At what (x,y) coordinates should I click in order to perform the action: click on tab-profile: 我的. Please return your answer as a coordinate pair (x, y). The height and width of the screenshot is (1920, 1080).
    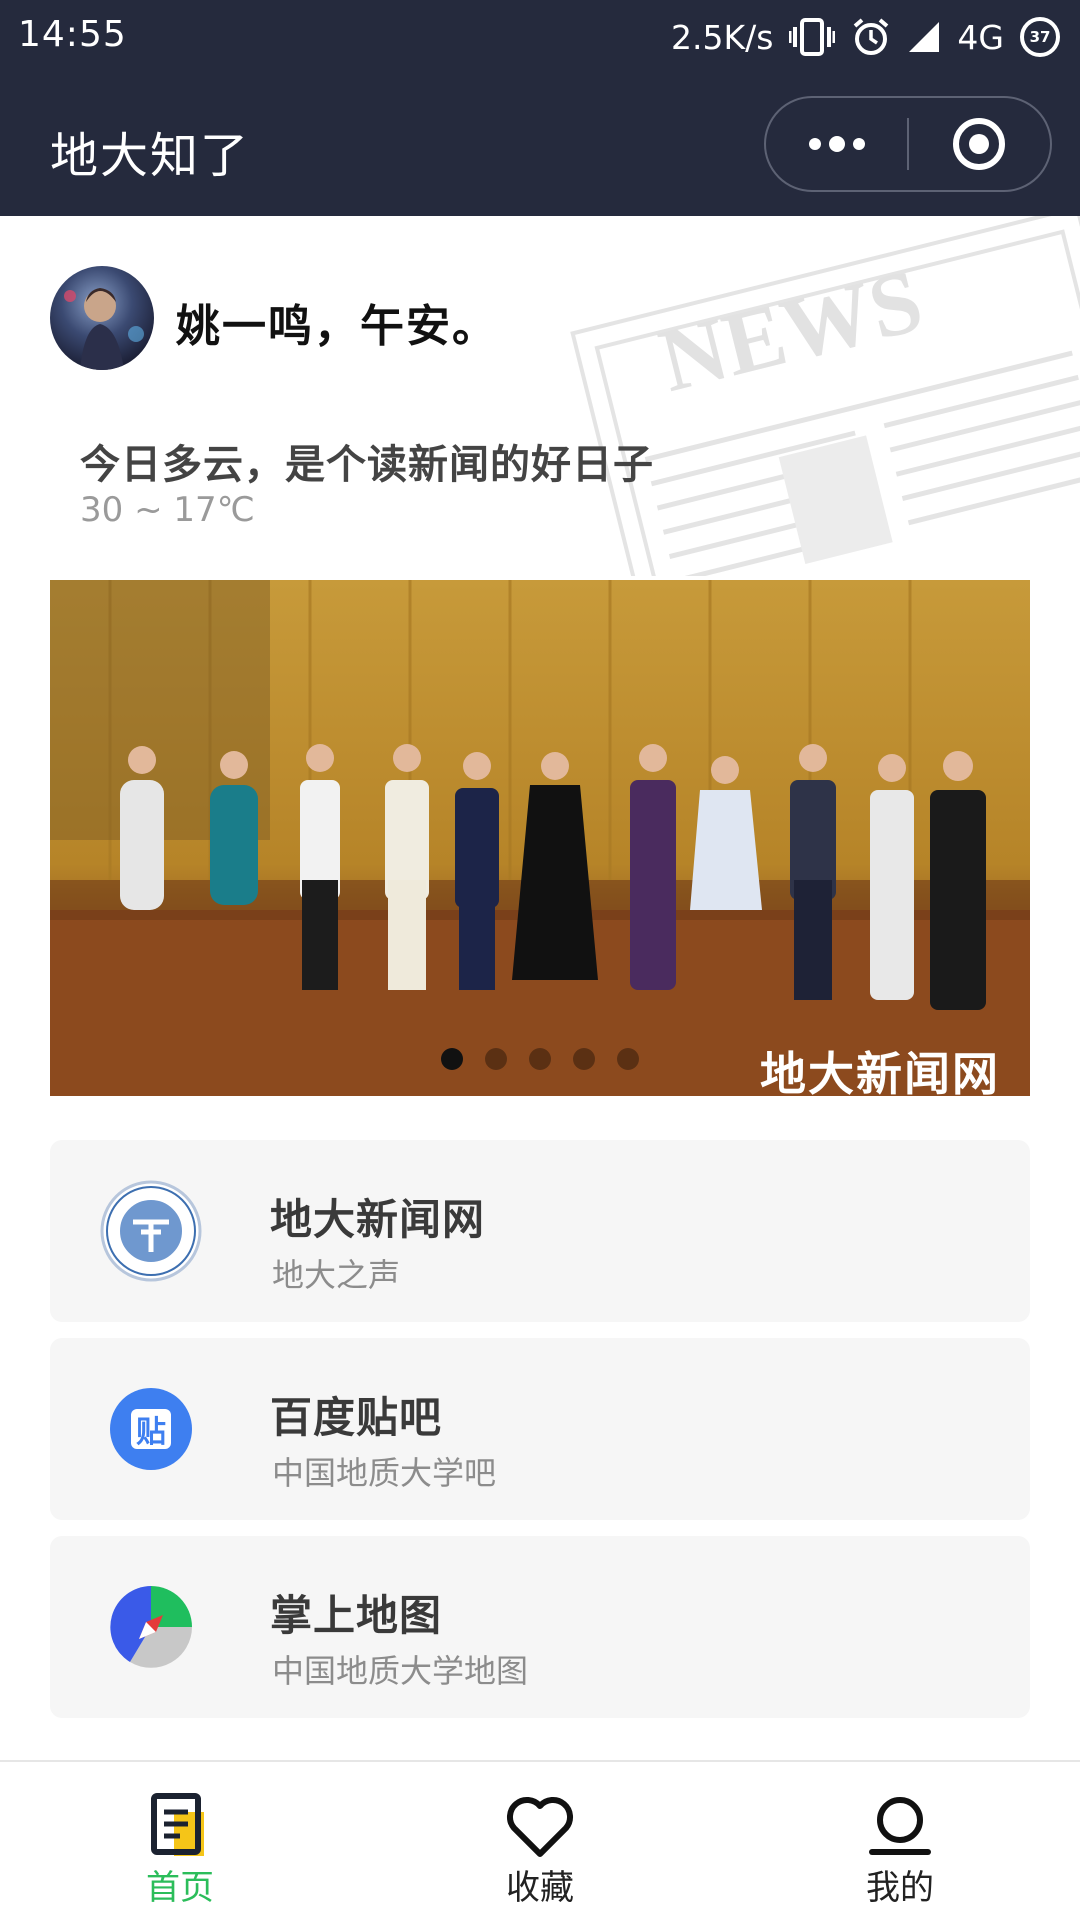
    Looking at the image, I should click on (900, 1841).